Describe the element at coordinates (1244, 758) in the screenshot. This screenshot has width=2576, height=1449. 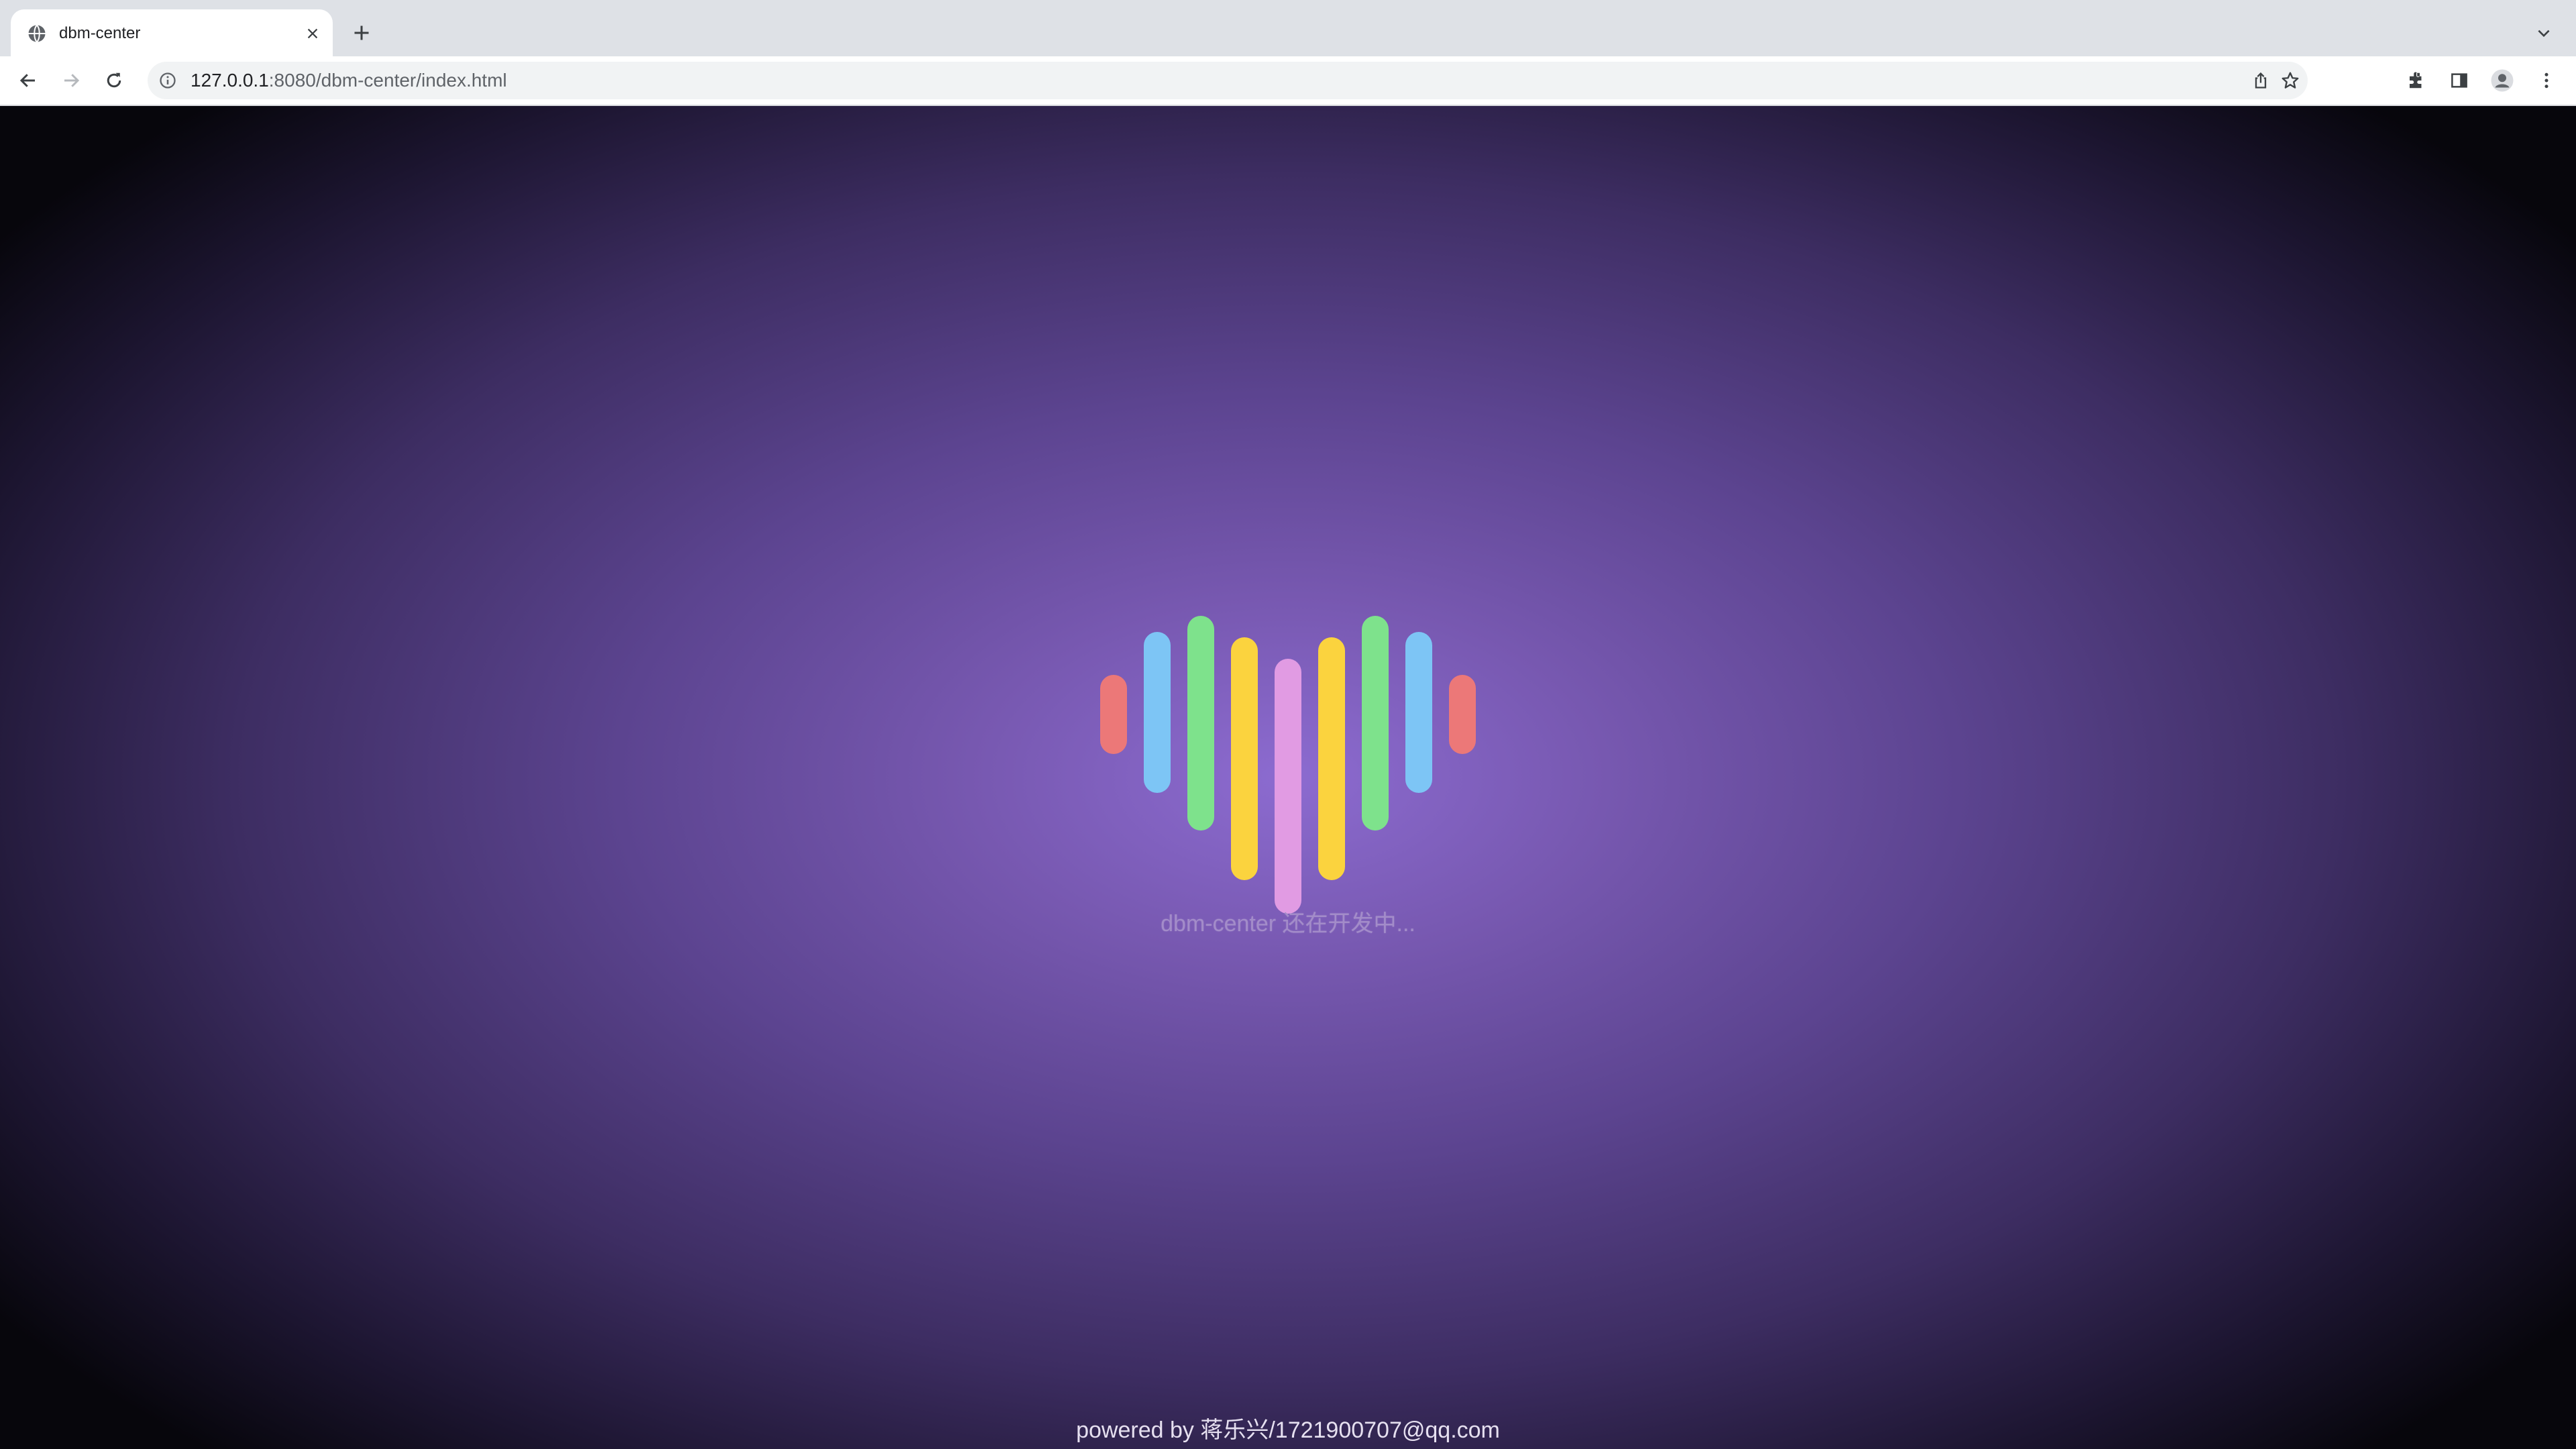
I see `loader-bar-yellow-left` at that location.